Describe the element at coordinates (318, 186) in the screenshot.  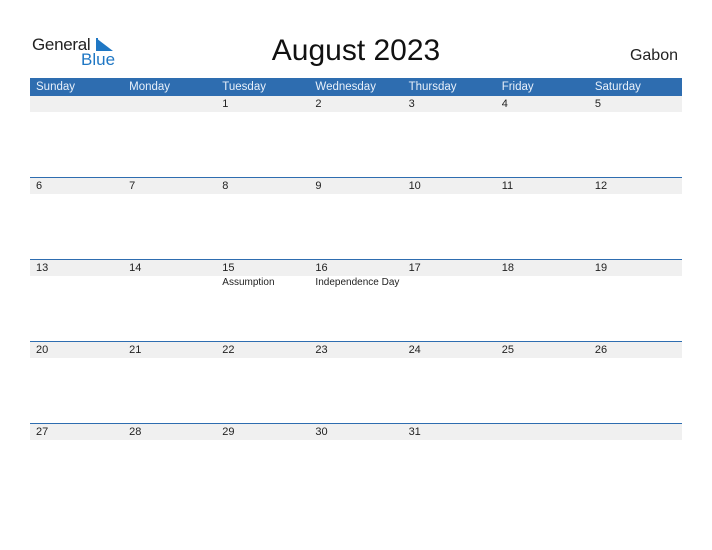
I see `day-number: 9` at that location.